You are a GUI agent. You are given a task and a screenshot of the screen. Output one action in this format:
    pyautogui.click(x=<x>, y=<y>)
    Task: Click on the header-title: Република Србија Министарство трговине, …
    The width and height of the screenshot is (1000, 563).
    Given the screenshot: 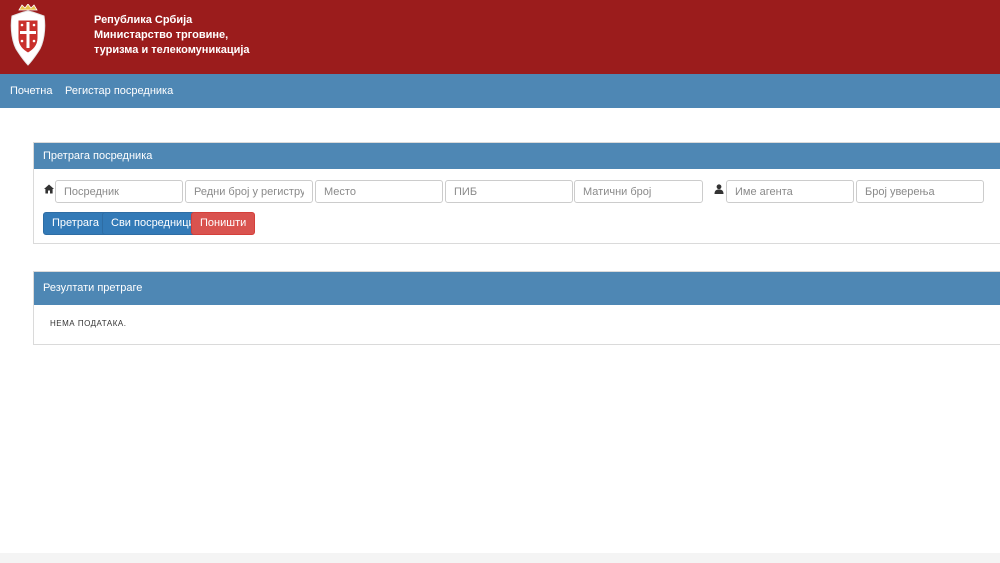 What is the action you would take?
    pyautogui.click(x=181, y=35)
    